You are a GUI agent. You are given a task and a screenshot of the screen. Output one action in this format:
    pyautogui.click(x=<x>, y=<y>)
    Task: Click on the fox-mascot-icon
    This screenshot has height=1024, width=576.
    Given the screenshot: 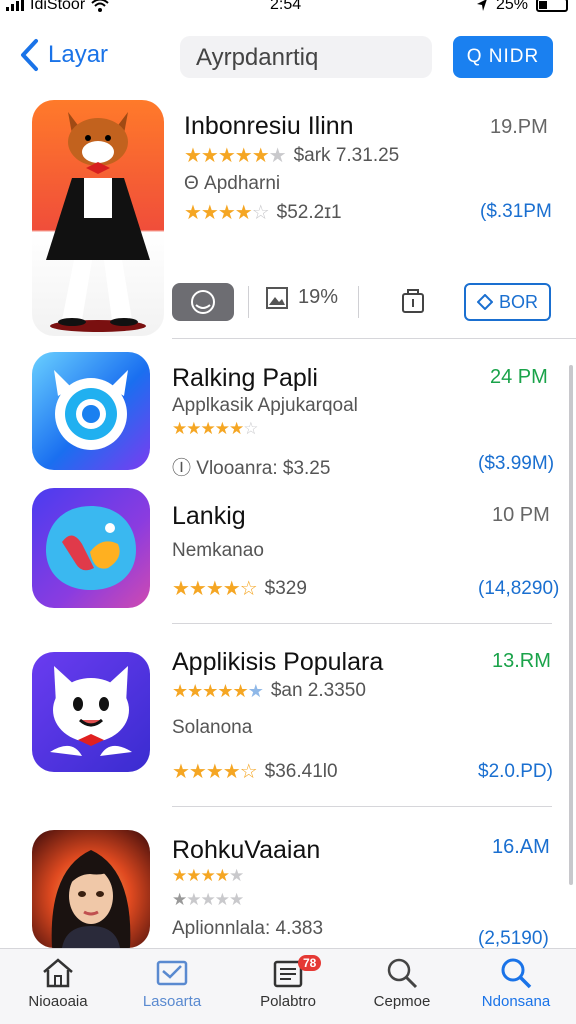 What is the action you would take?
    pyautogui.click(x=98, y=222)
    